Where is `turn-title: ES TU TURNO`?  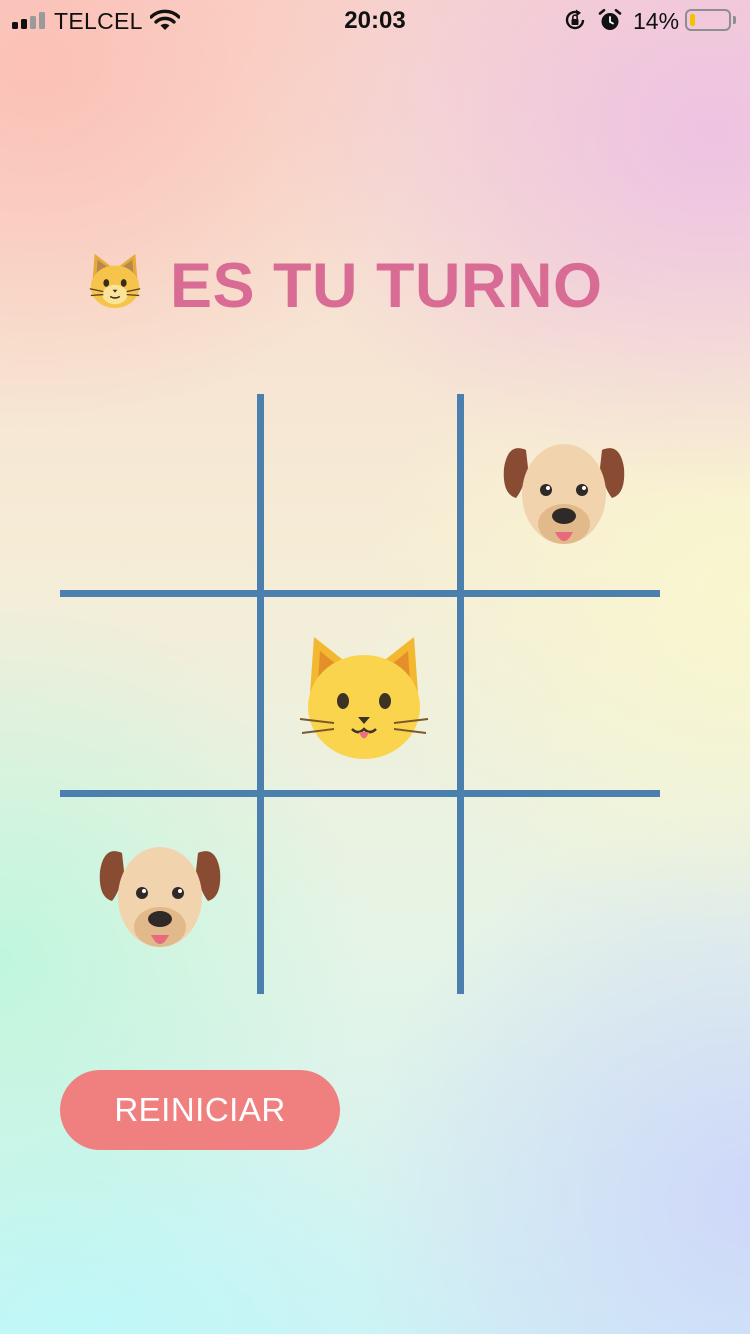 turn-title: ES TU TURNO is located at coordinates (386, 286).